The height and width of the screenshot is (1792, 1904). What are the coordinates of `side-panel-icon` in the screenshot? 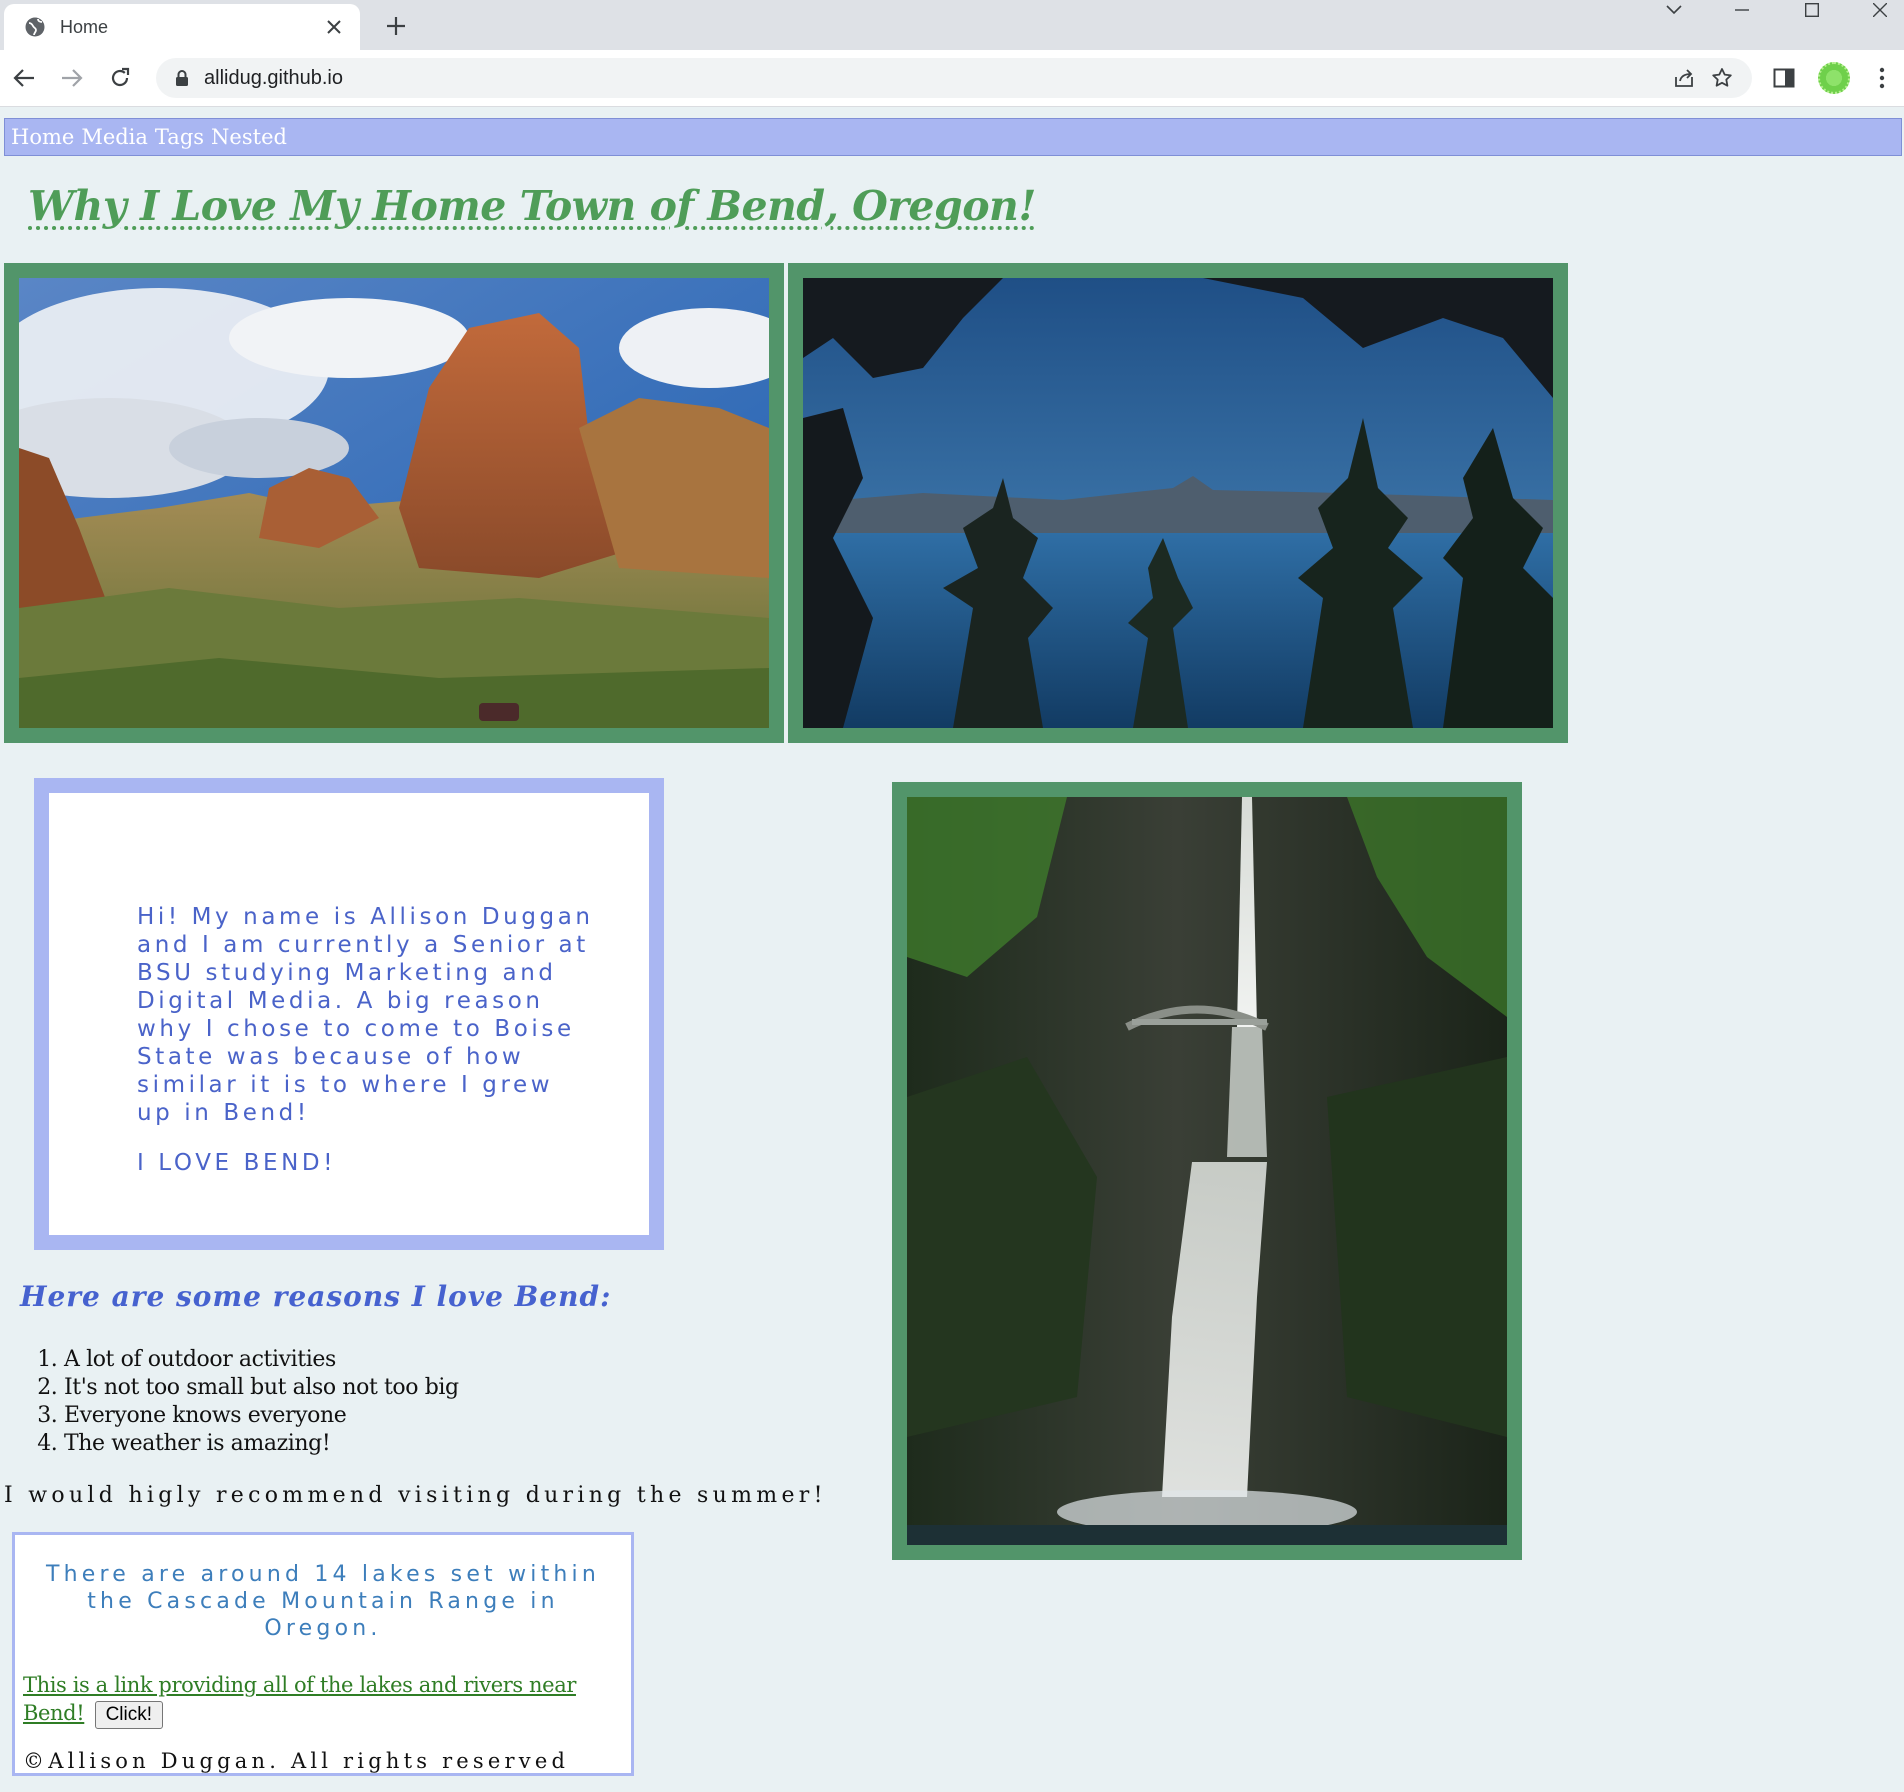 It's located at (1784, 78).